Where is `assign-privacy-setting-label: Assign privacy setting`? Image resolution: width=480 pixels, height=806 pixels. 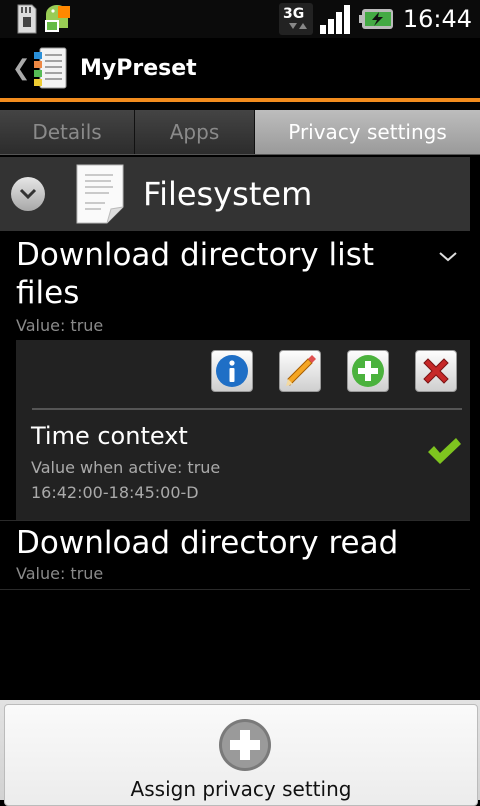 assign-privacy-setting-label: Assign privacy setting is located at coordinates (241, 789).